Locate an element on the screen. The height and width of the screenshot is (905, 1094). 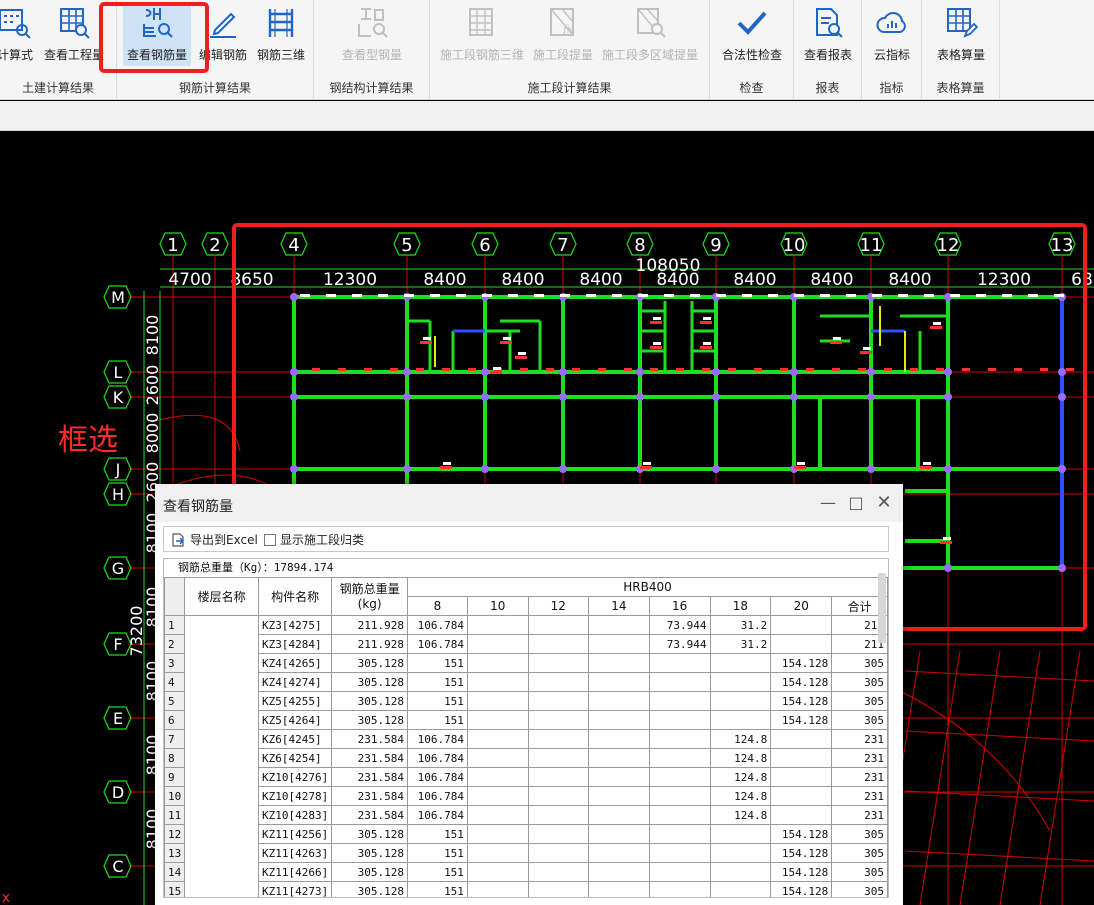
diameter-header: 10 is located at coordinates (497, 606).